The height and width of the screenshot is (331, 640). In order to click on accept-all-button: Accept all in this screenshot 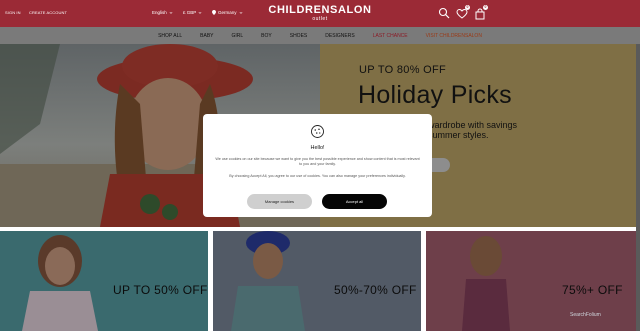, I will do `click(354, 201)`.